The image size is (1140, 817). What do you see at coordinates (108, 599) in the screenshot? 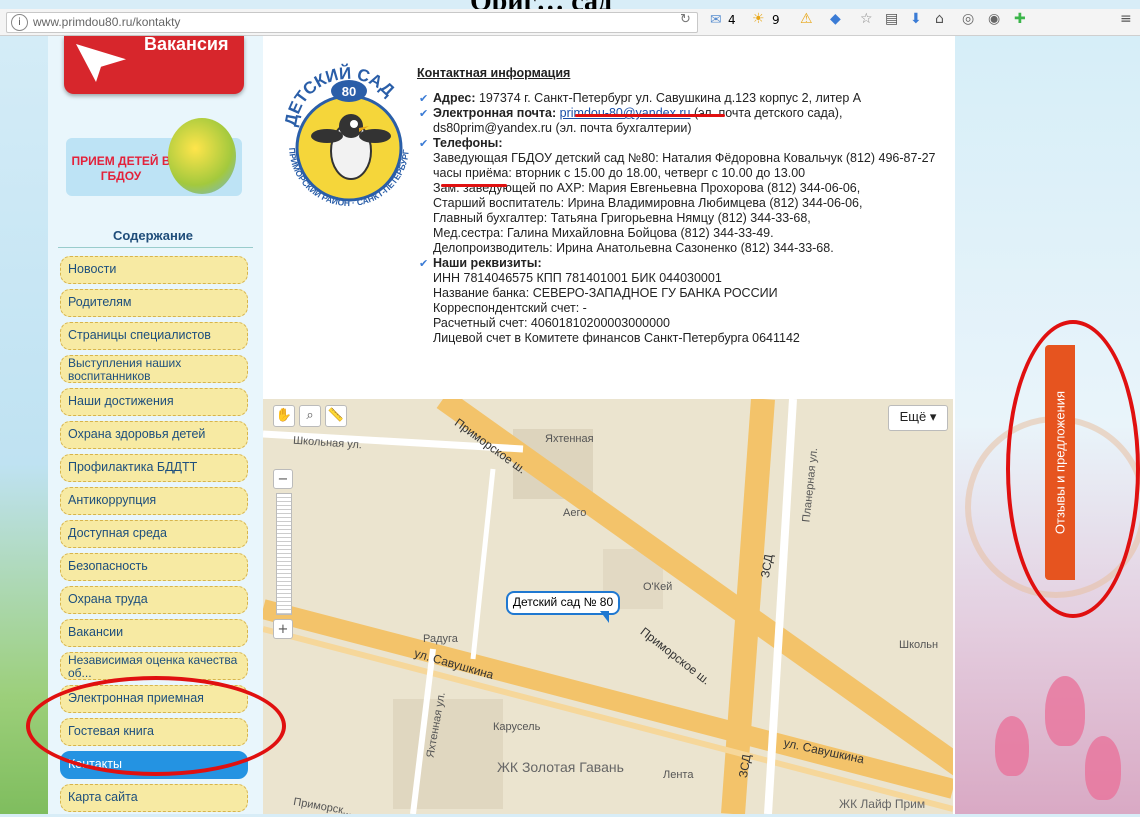
I see `sidebar-item-label: Охрана труда` at bounding box center [108, 599].